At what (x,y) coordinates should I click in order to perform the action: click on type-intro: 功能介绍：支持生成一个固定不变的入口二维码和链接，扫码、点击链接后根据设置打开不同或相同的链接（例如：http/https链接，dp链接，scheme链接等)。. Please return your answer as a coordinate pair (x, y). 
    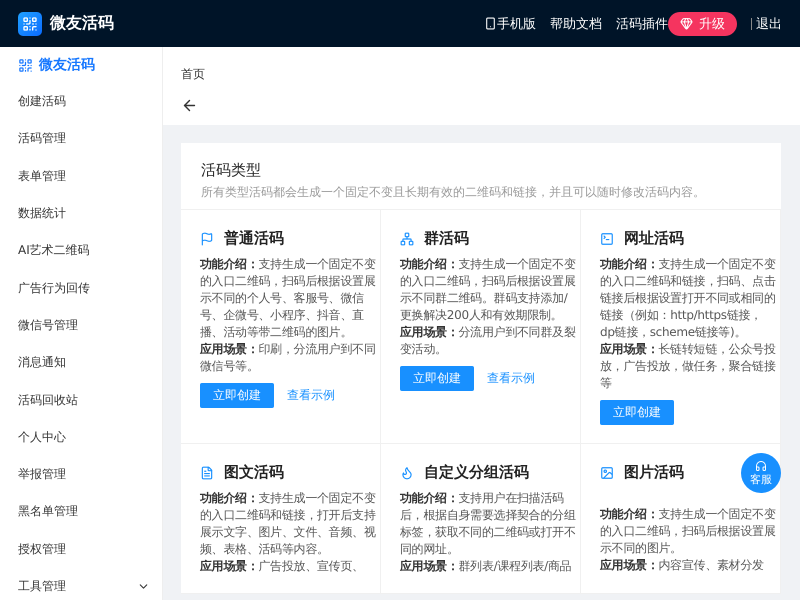
    Looking at the image, I should click on (688, 298).